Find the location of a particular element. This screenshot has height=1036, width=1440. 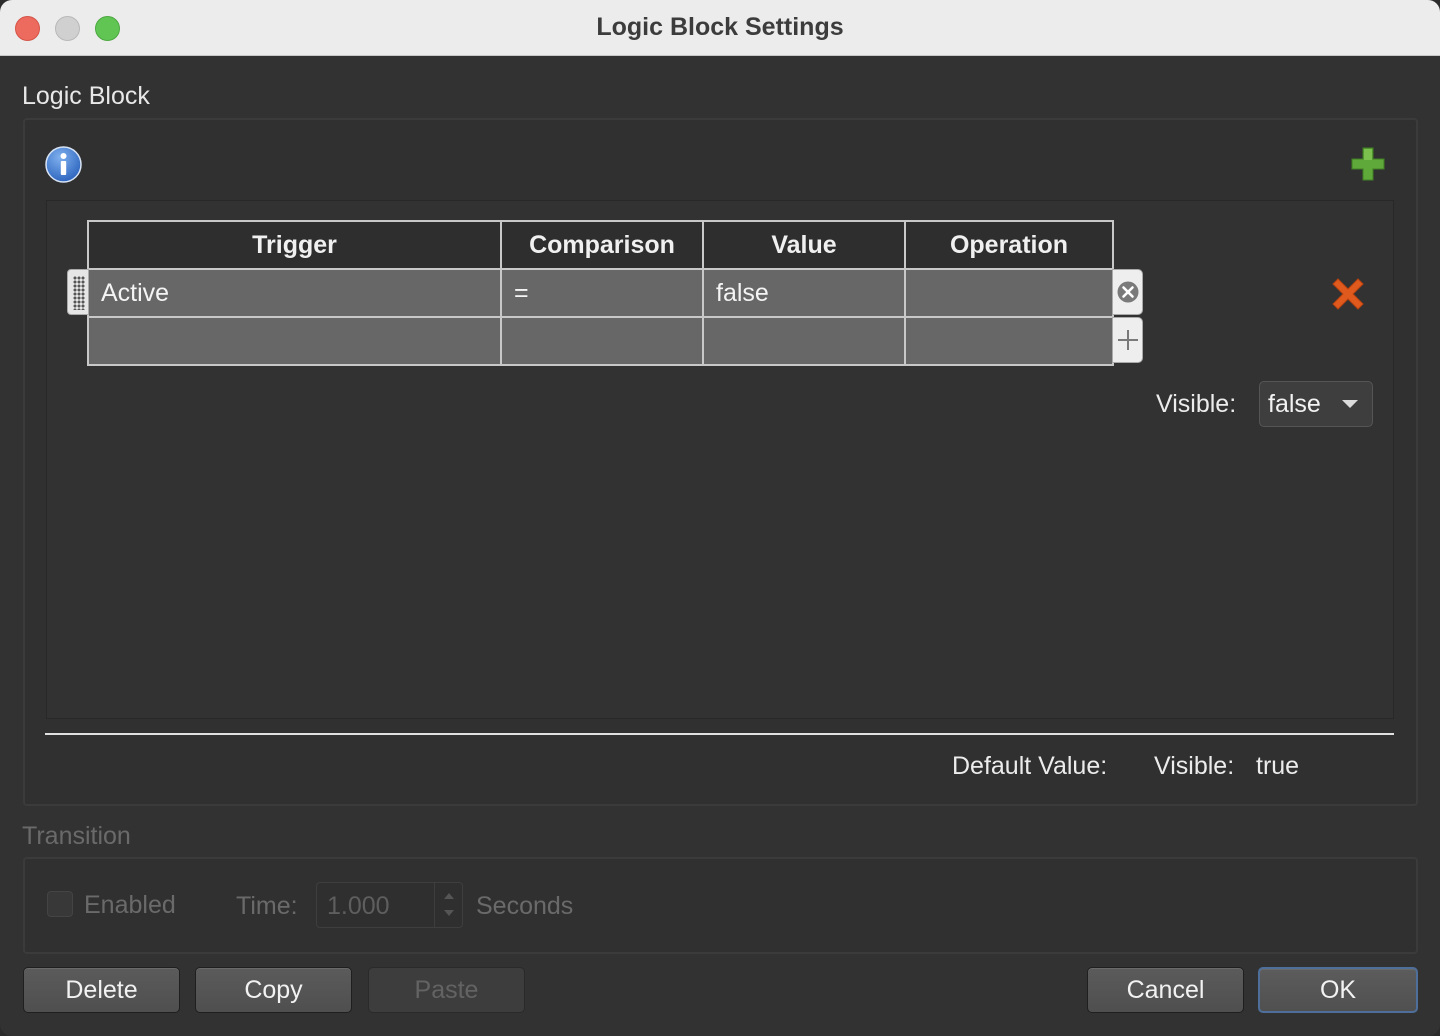

chevron-down-icon is located at coordinates (1350, 404).